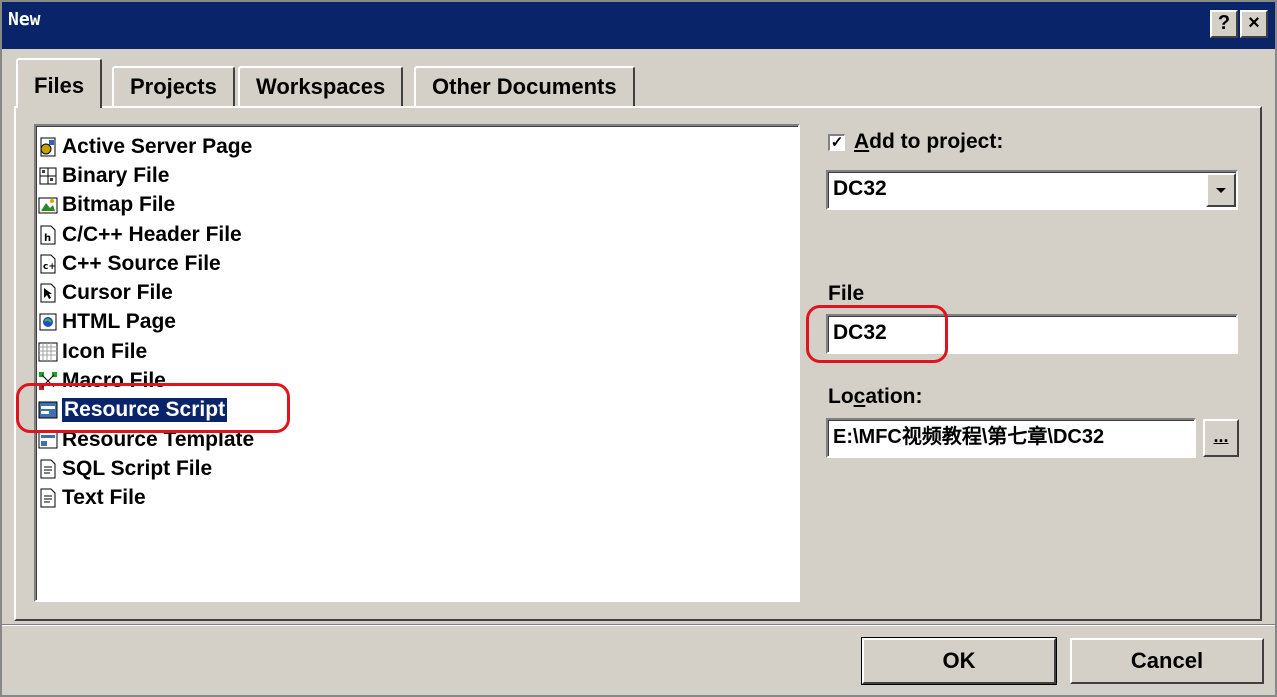 The height and width of the screenshot is (697, 1277). I want to click on cancel-button: Cancel, so click(1167, 661).